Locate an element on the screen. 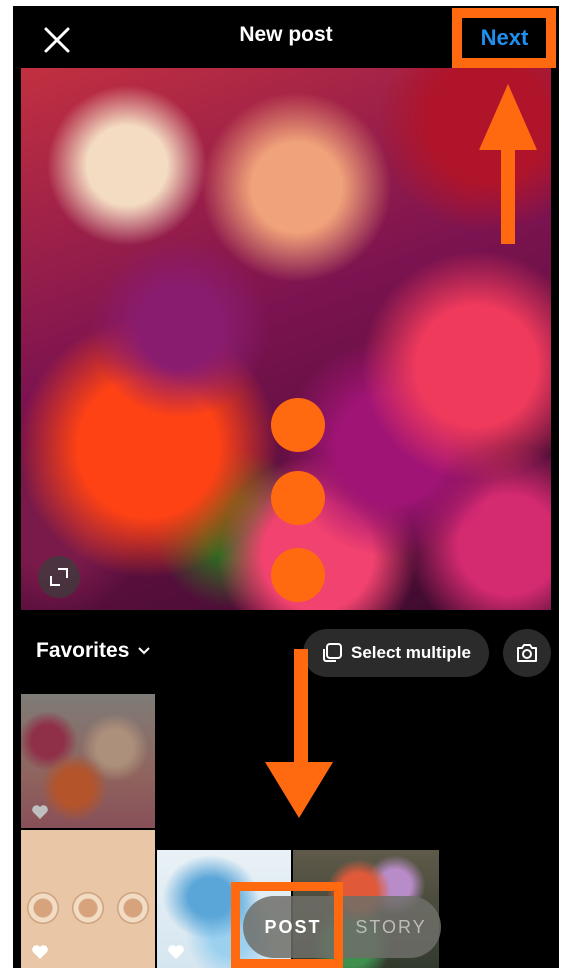 This screenshot has width=572, height=971. album-selector: Favorites is located at coordinates (93, 651).